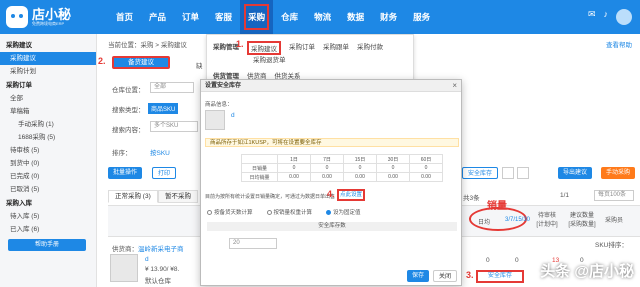 Image resolution: width=640 pixels, height=287 pixels. What do you see at coordinates (48, 124) in the screenshot?
I see `sidebar-item-manual: 手动采购 (1)` at bounding box center [48, 124].